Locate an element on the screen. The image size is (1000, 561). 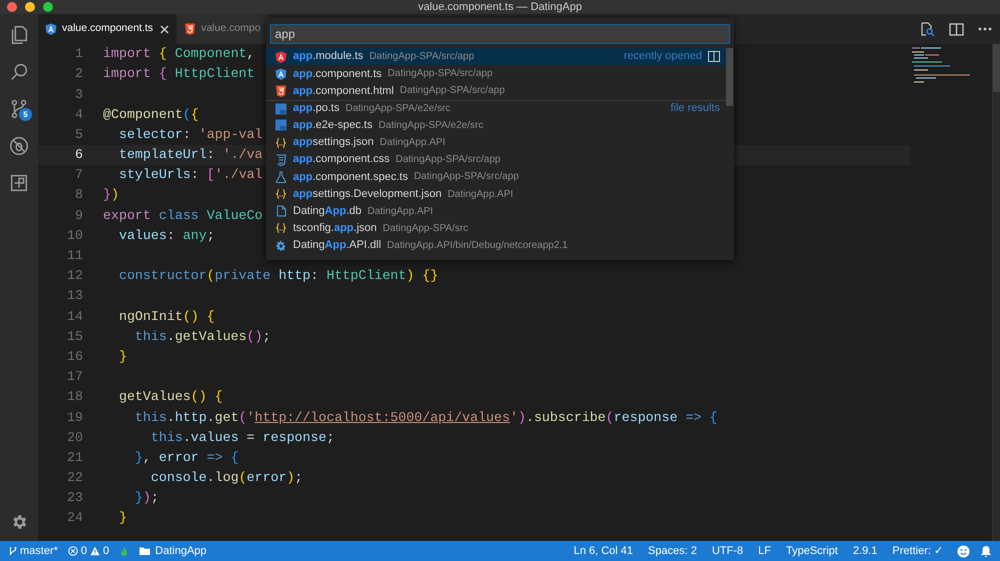
folder-indicator: DatingApp is located at coordinates (173, 551).